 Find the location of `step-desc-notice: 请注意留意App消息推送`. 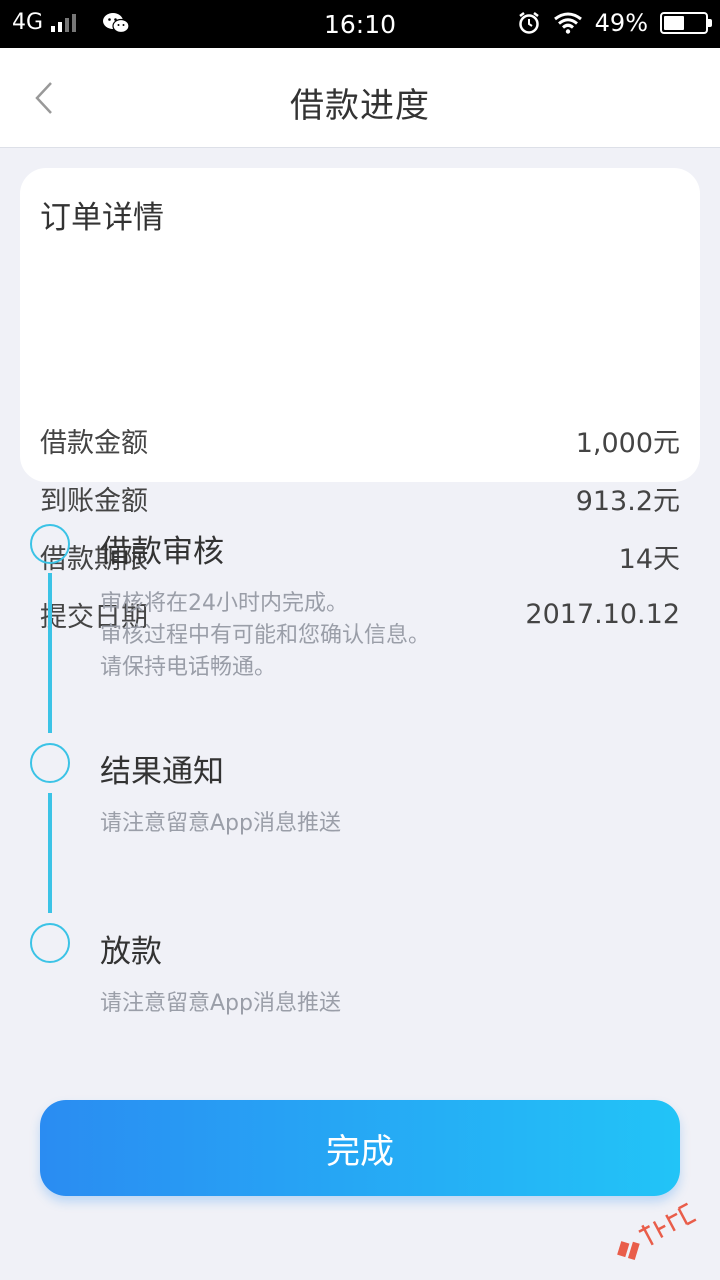

step-desc-notice: 请注意留意App消息推送 is located at coordinates (220, 824).